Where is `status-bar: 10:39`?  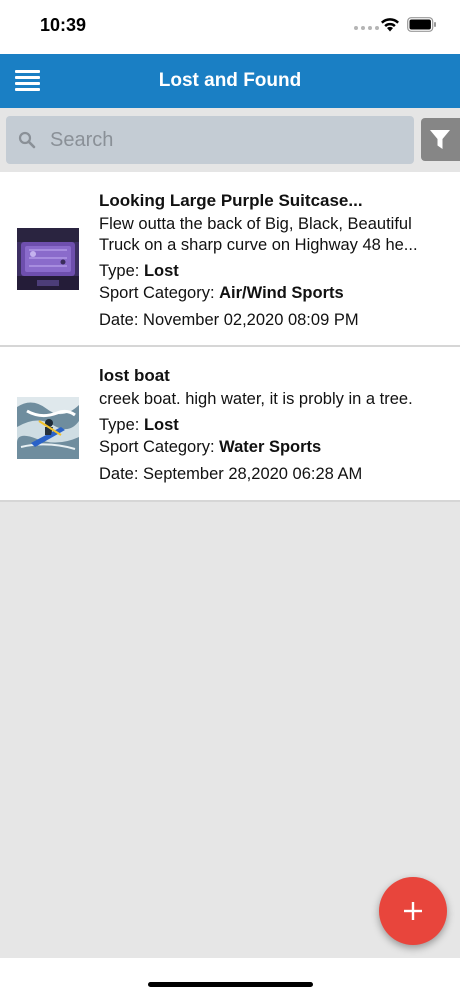 status-bar: 10:39 is located at coordinates (230, 27).